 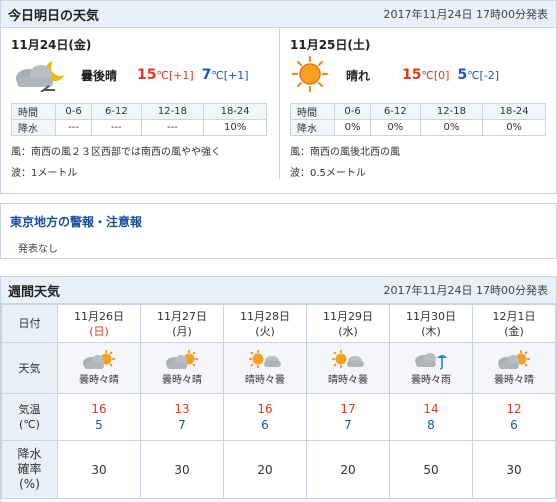 What do you see at coordinates (265, 417) in the screenshot?
I see `week-temp-cell: 16 6` at bounding box center [265, 417].